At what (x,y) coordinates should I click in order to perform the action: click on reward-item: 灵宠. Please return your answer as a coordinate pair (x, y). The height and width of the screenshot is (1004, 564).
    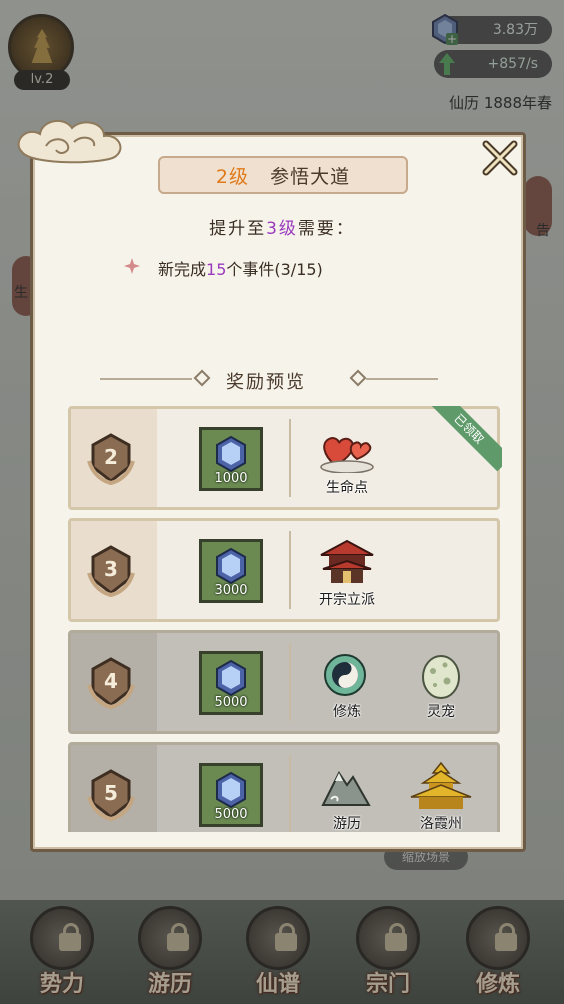
    Looking at the image, I should click on (441, 684).